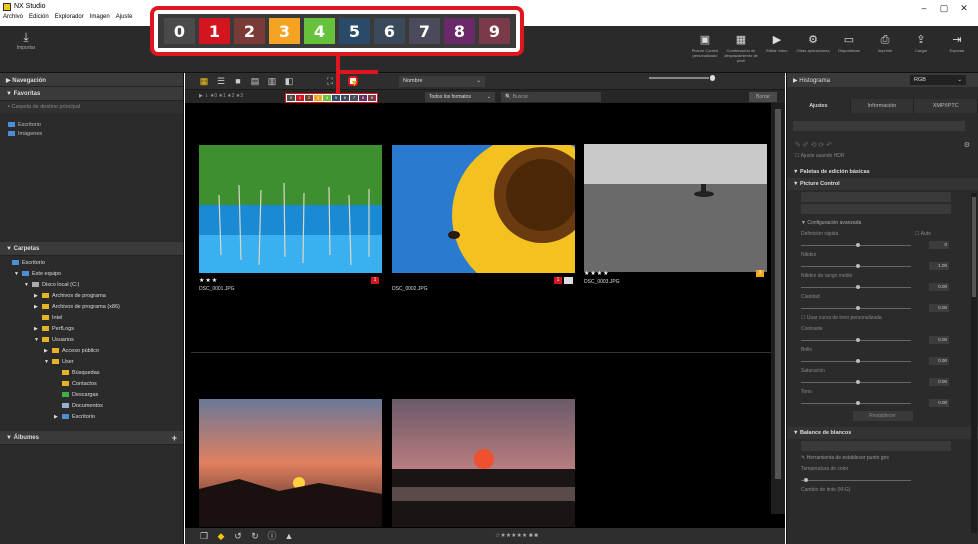 The width and height of the screenshot is (978, 544). What do you see at coordinates (459, 31) in the screenshot?
I see `color-label-8: 8` at bounding box center [459, 31].